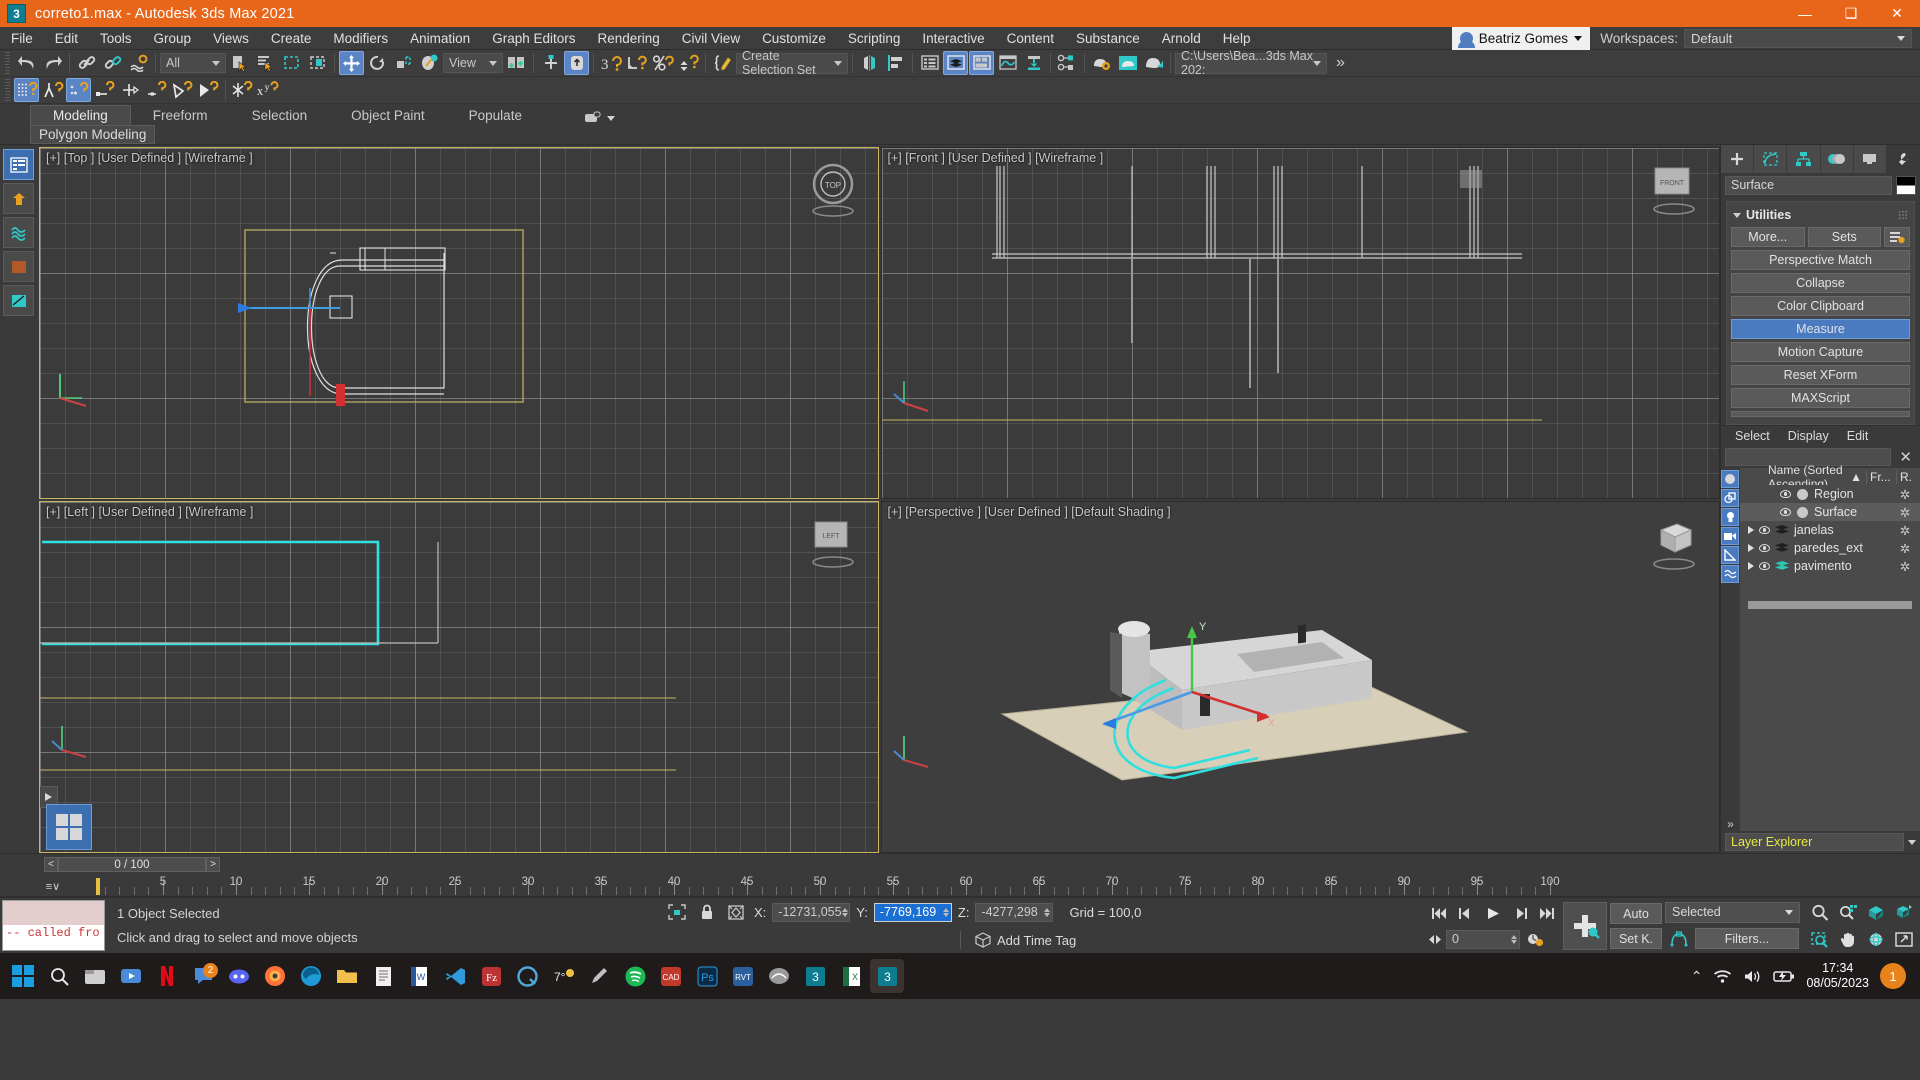  What do you see at coordinates (193, 63) in the screenshot?
I see `selection-filter-dropdown: All` at bounding box center [193, 63].